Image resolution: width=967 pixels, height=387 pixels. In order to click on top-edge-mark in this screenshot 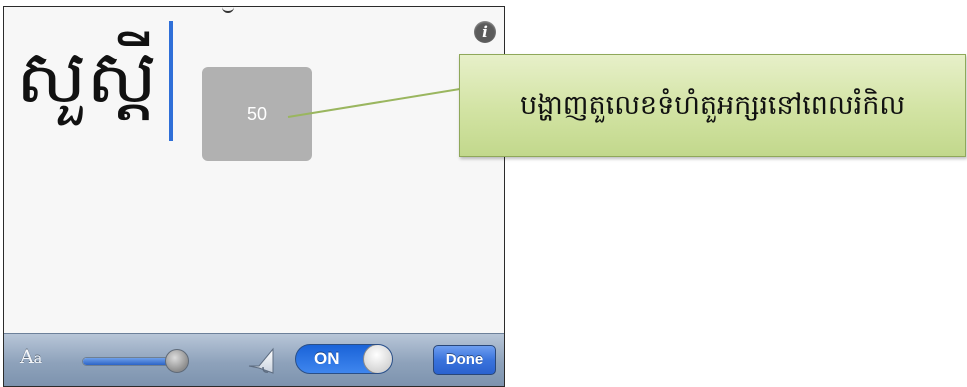, I will do `click(228, 10)`.